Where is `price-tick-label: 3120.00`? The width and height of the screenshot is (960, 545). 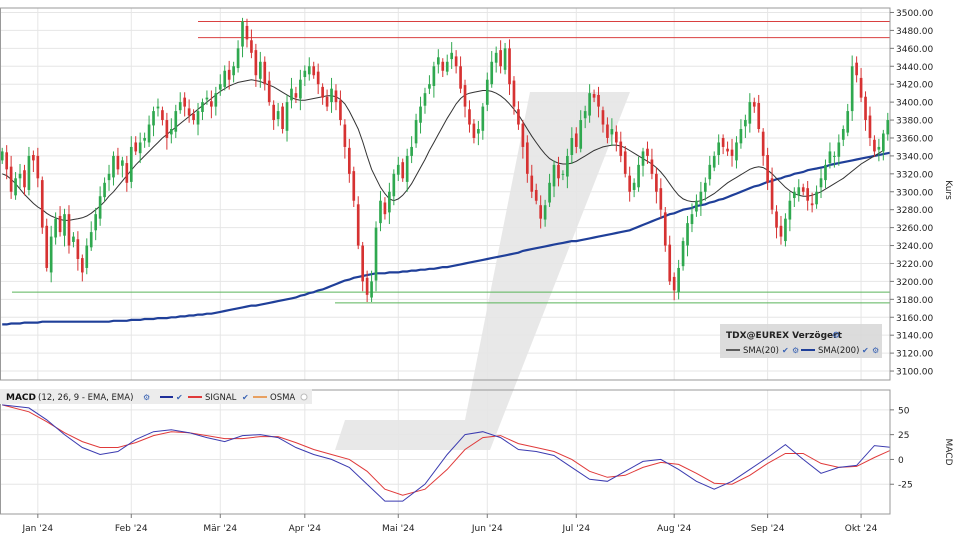
price-tick-label: 3120.00 is located at coordinates (914, 355).